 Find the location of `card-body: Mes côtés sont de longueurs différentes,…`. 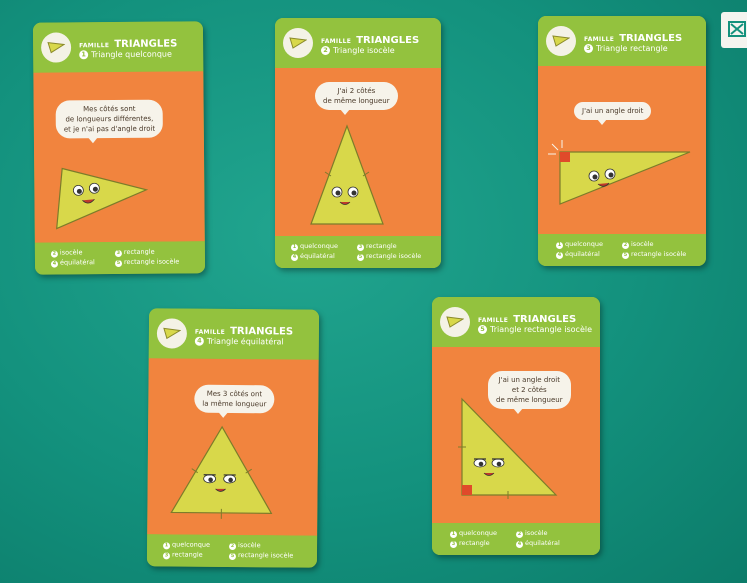

card-body: Mes côtés sont de longueurs différentes,… is located at coordinates (119, 157).